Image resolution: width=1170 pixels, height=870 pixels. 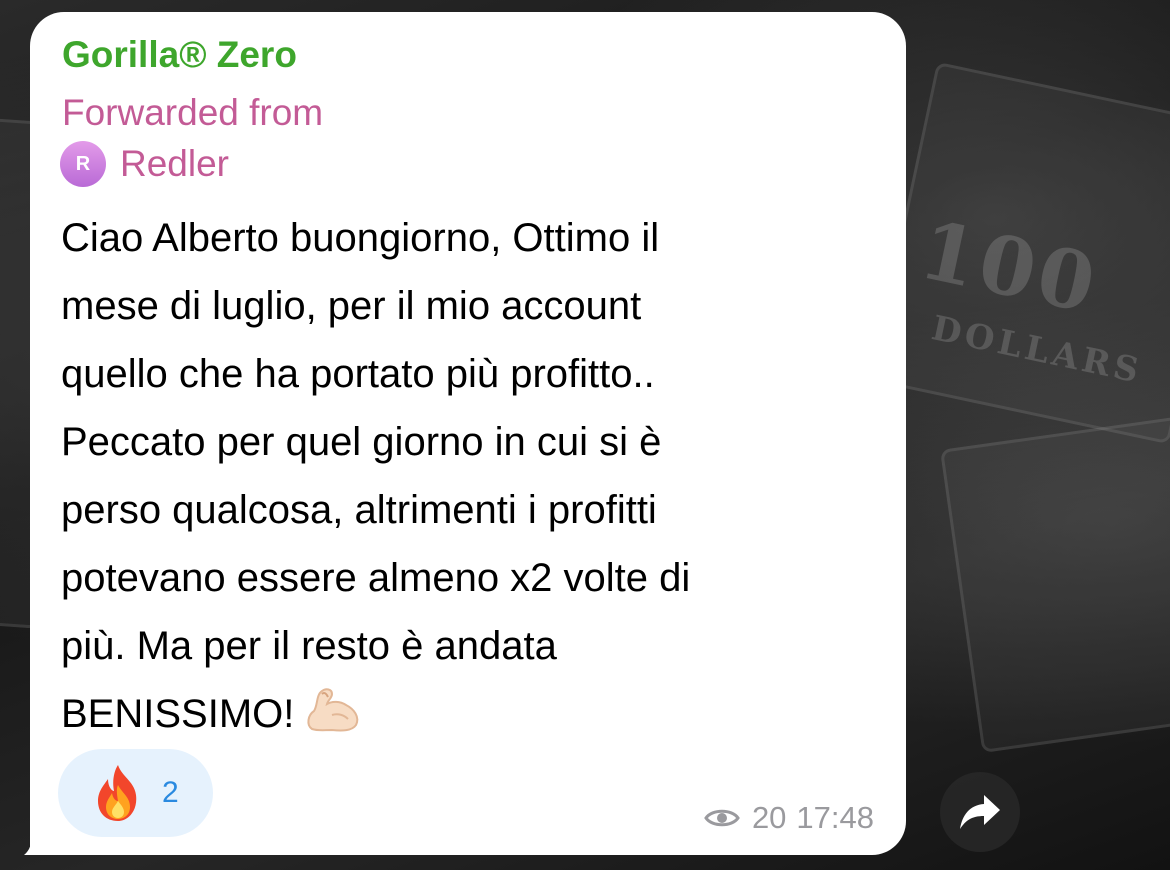 I want to click on message-line: potevano essere almeno x2 volte di, so click(x=376, y=578).